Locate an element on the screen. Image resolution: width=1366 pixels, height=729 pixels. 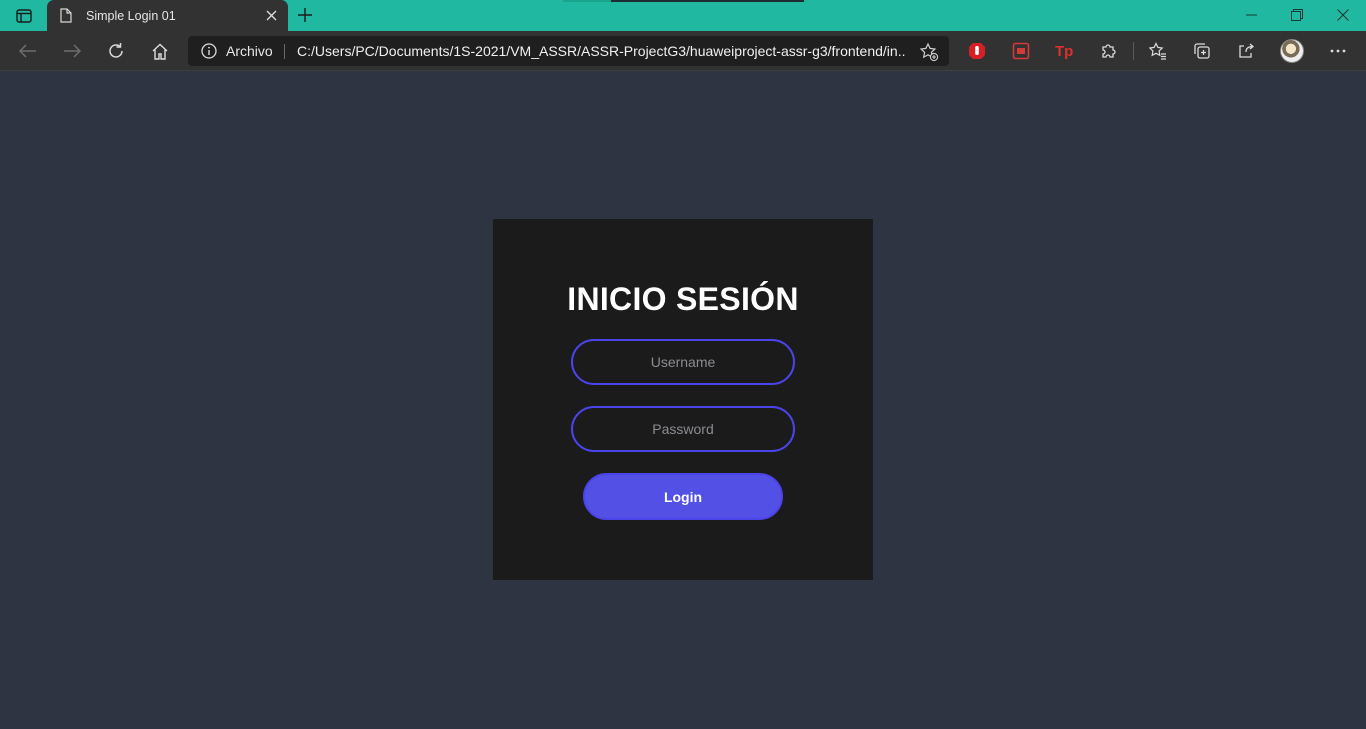
back-button is located at coordinates (28, 51).